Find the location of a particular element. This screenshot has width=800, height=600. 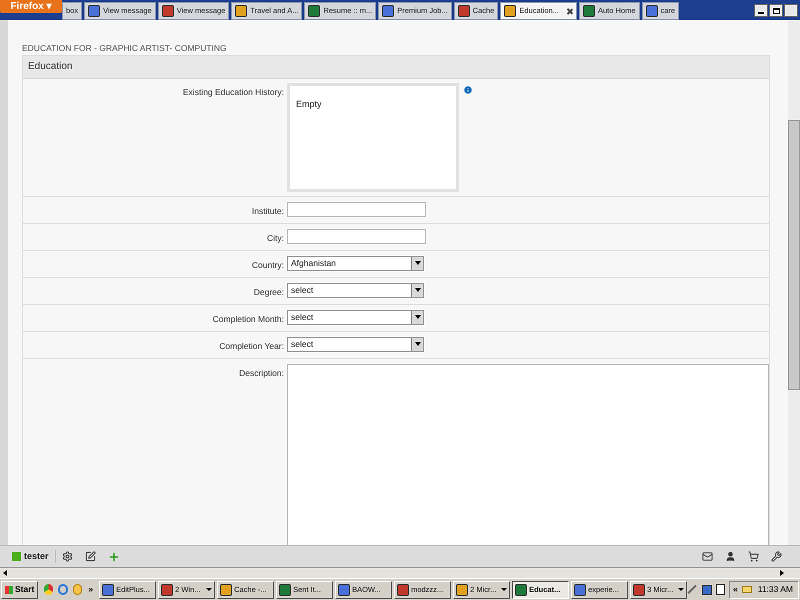

mail-icon is located at coordinates (707, 556).